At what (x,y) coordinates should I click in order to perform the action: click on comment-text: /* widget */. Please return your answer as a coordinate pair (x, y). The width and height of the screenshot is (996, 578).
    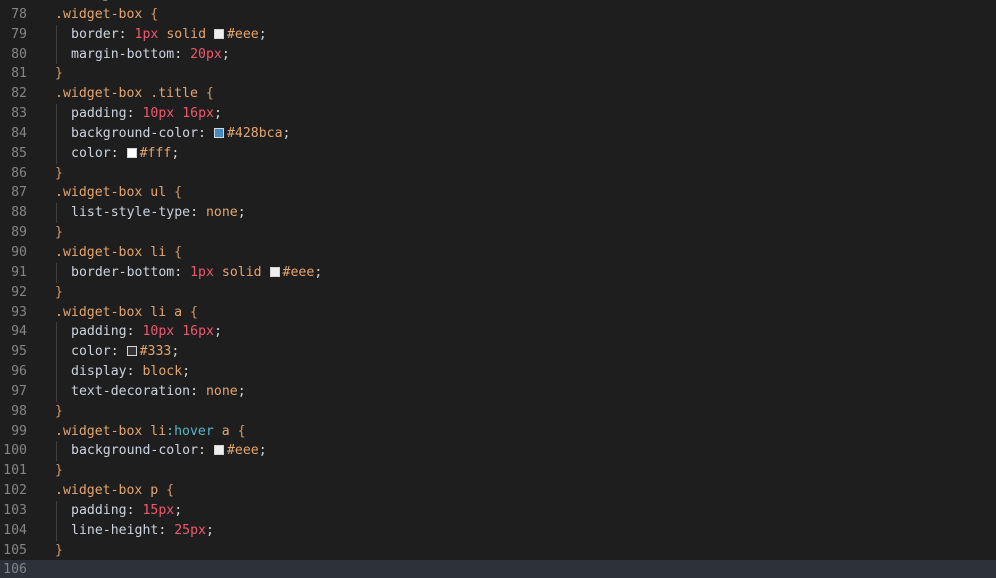
    Looking at the image, I should click on (102, 1).